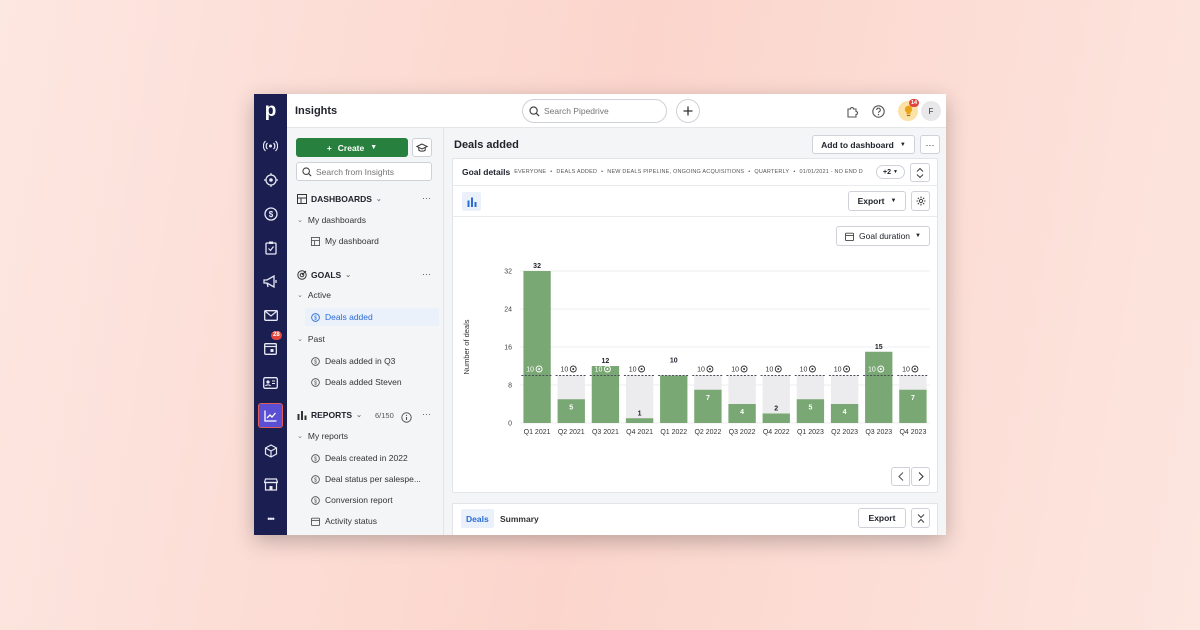  I want to click on dashboards-title: DASHBOARDS, so click(341, 199).